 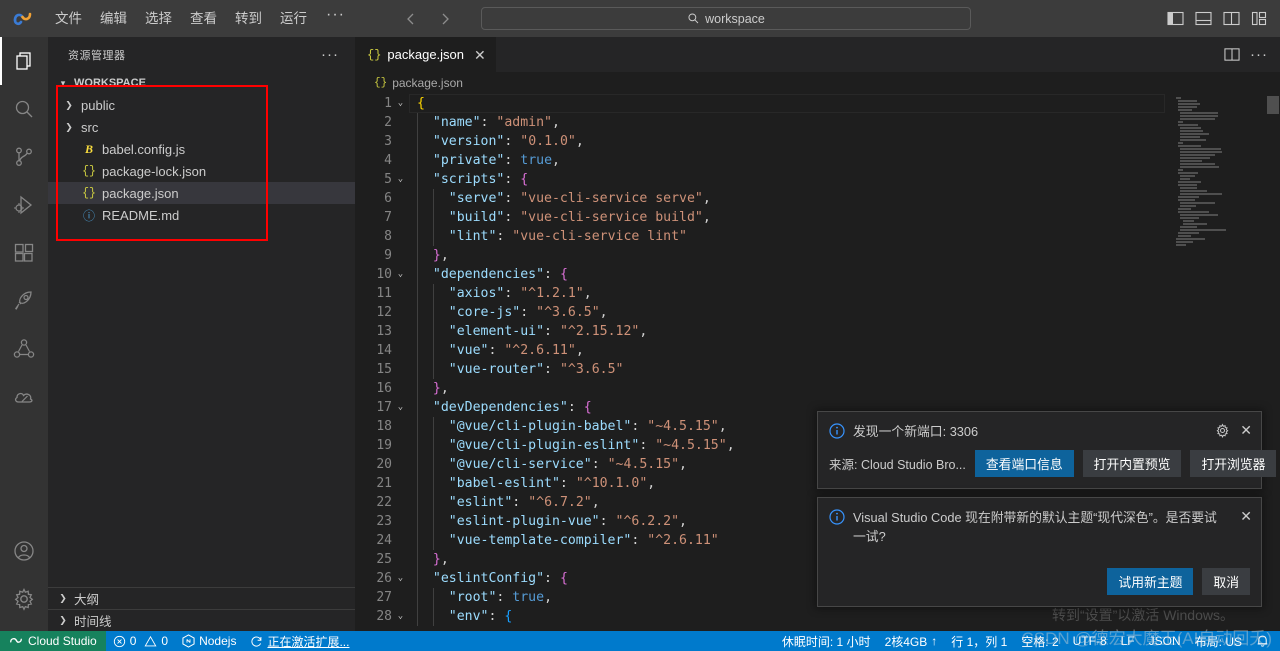 What do you see at coordinates (817, 217) in the screenshot?
I see `code-line: 7 "build": "vue-cli-service build",` at bounding box center [817, 217].